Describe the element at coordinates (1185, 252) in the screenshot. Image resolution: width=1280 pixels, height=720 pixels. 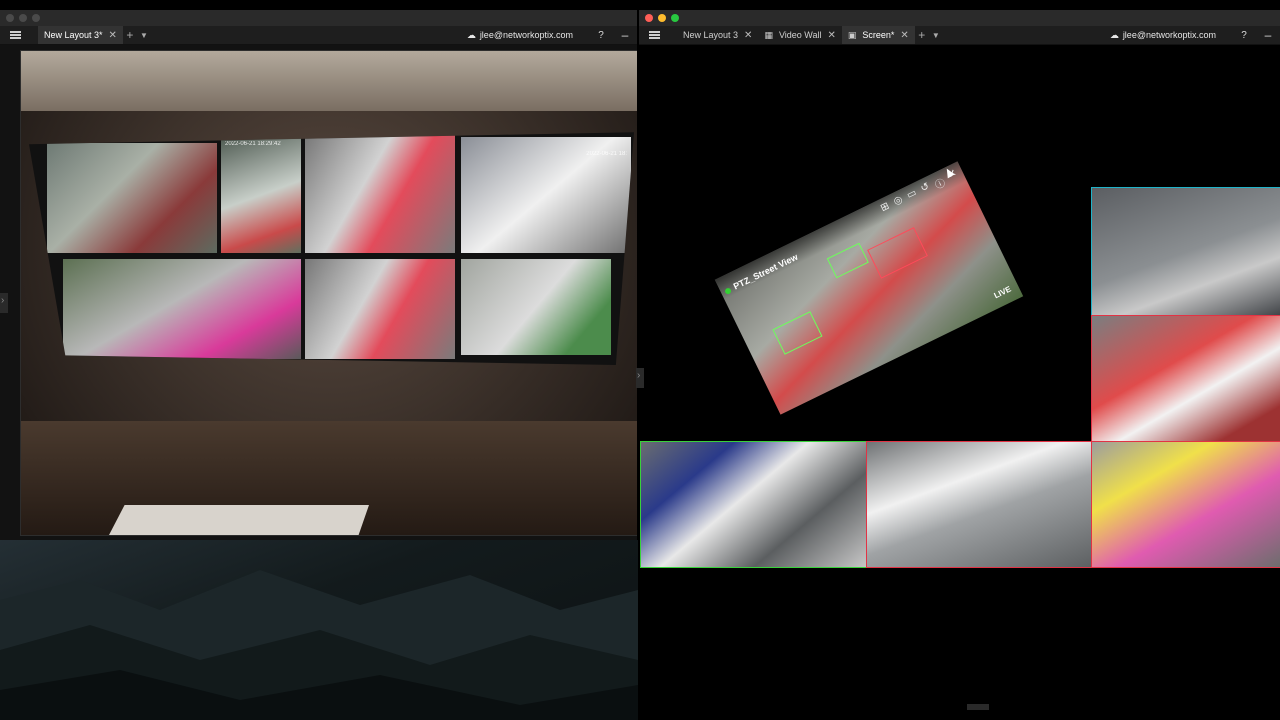
I see `camera-tile-street-top` at that location.